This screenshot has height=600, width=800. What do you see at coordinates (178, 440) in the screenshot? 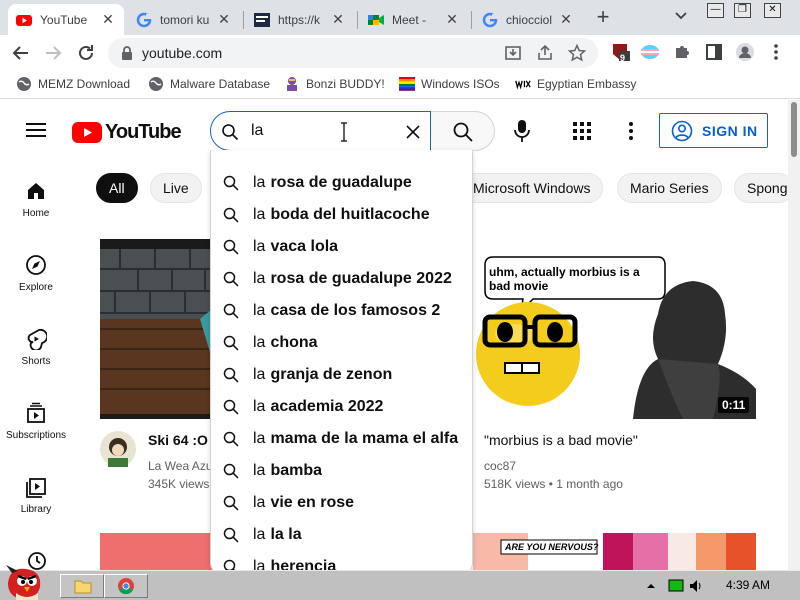
I see `video-title: Ski 64 :O` at bounding box center [178, 440].